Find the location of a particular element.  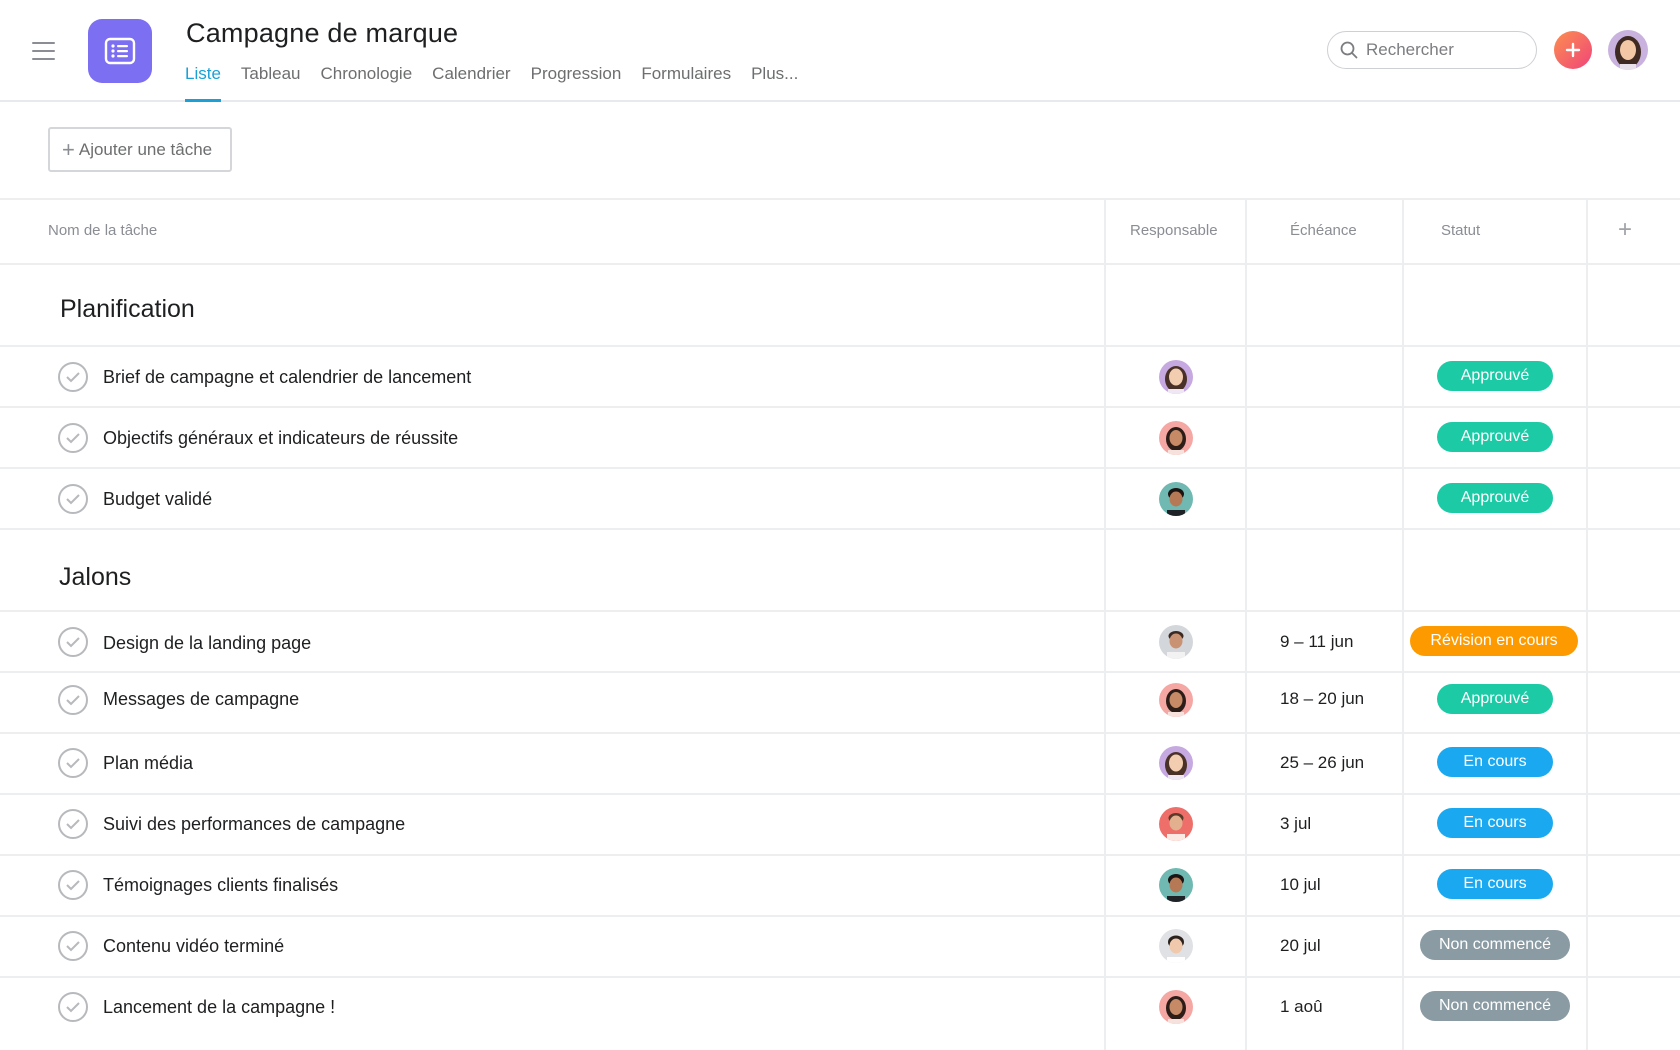

table-row: Budget validé Approuvé is located at coordinates (840, 499).